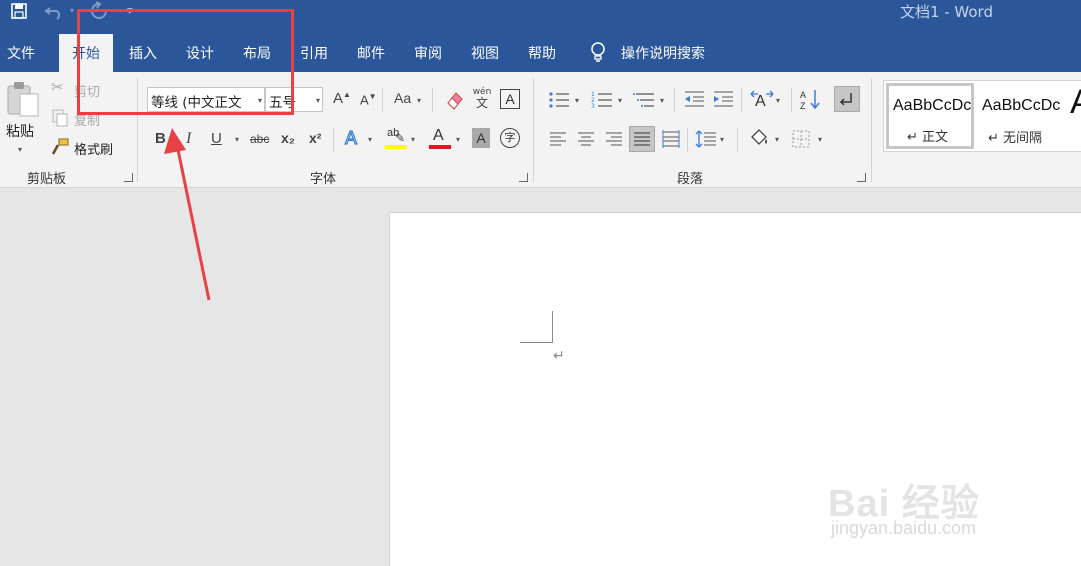  Describe the element at coordinates (72, 10) in the screenshot. I see `undo-dropdown-icon: ▾` at that location.